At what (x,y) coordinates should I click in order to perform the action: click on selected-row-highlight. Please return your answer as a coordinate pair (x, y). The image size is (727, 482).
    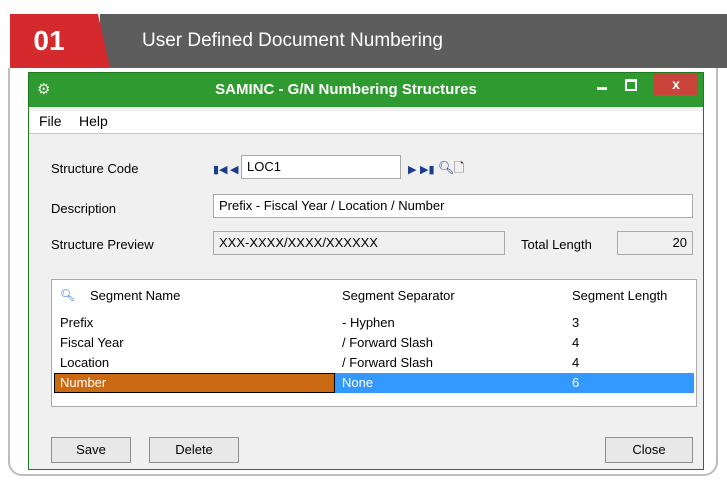
    Looking at the image, I should click on (514, 383).